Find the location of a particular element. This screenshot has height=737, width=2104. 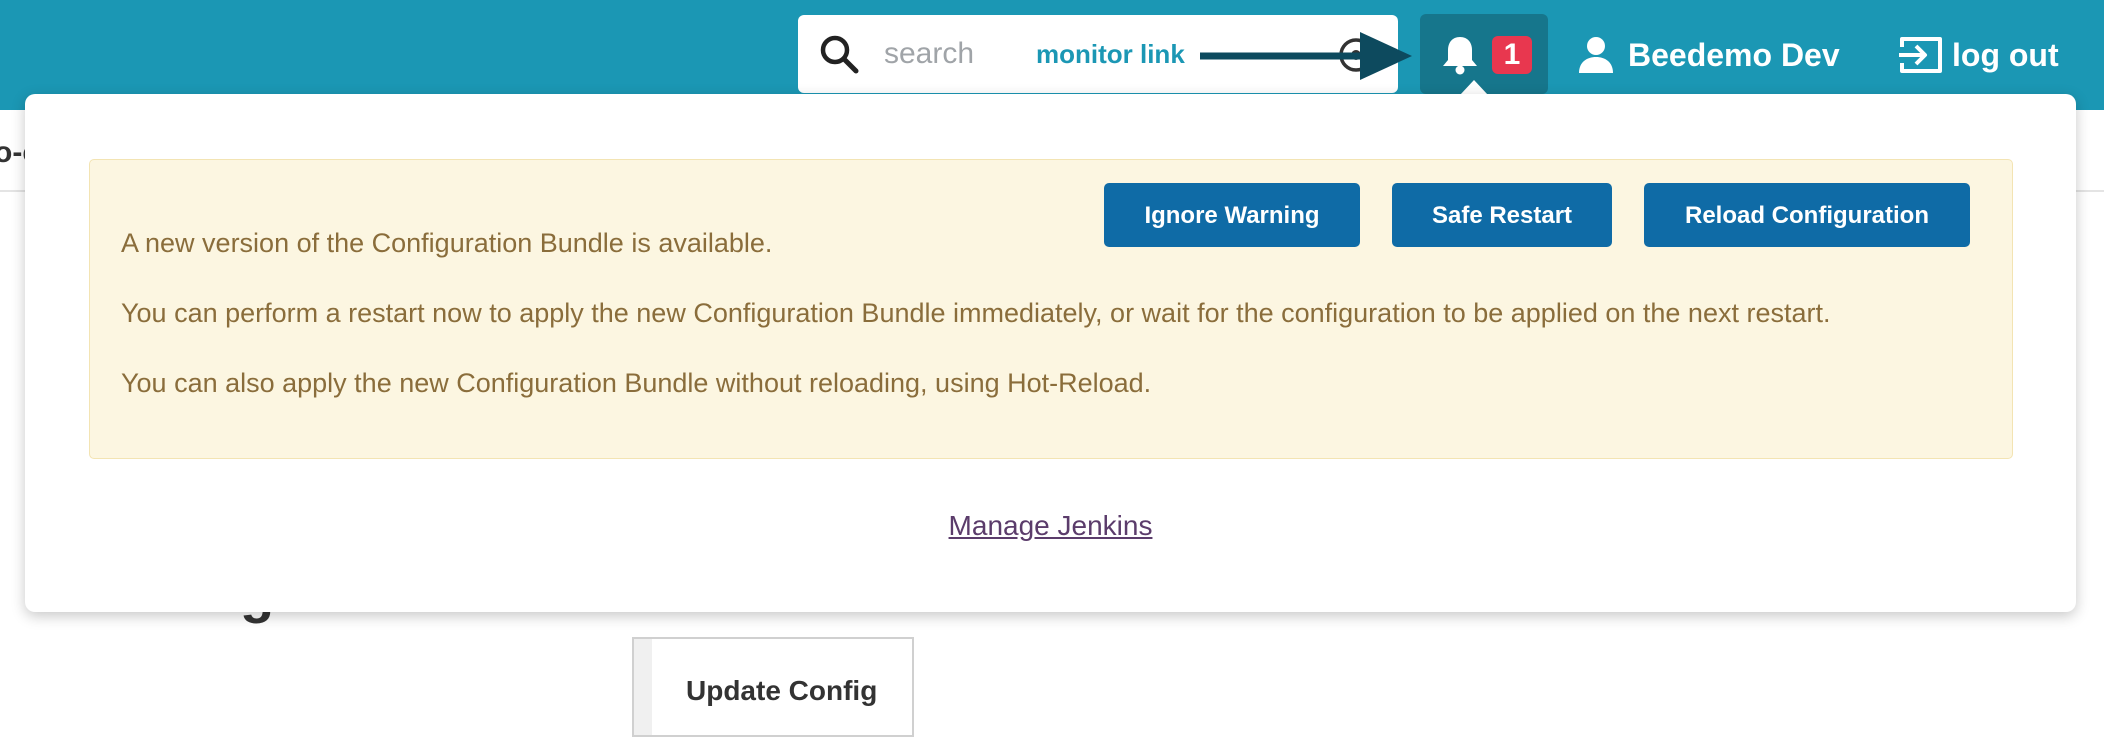

update-config-card: Update Config is located at coordinates (773, 687).